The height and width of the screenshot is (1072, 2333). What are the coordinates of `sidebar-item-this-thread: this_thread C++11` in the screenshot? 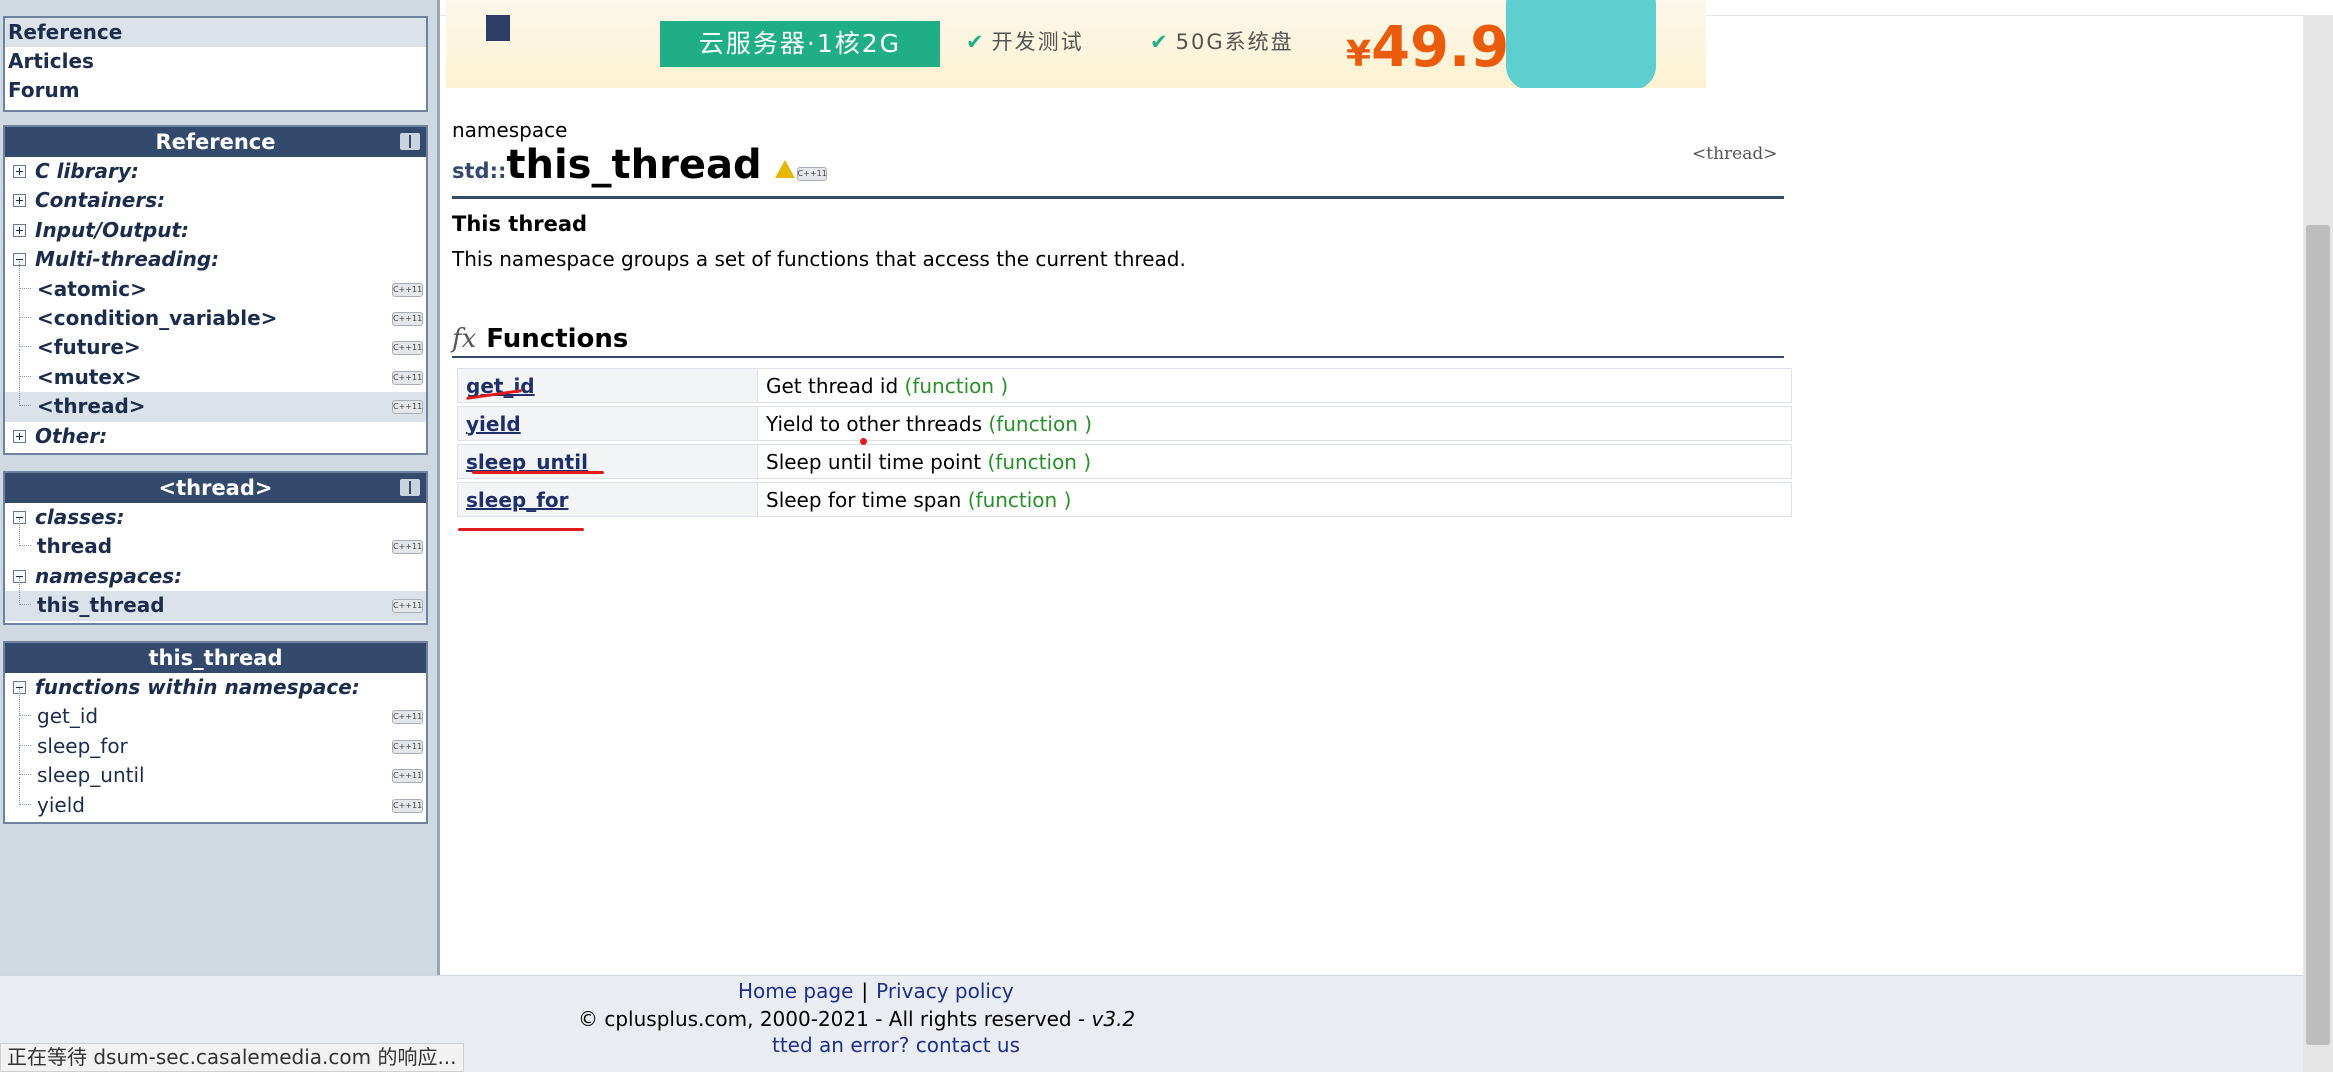 It's located at (215, 599).